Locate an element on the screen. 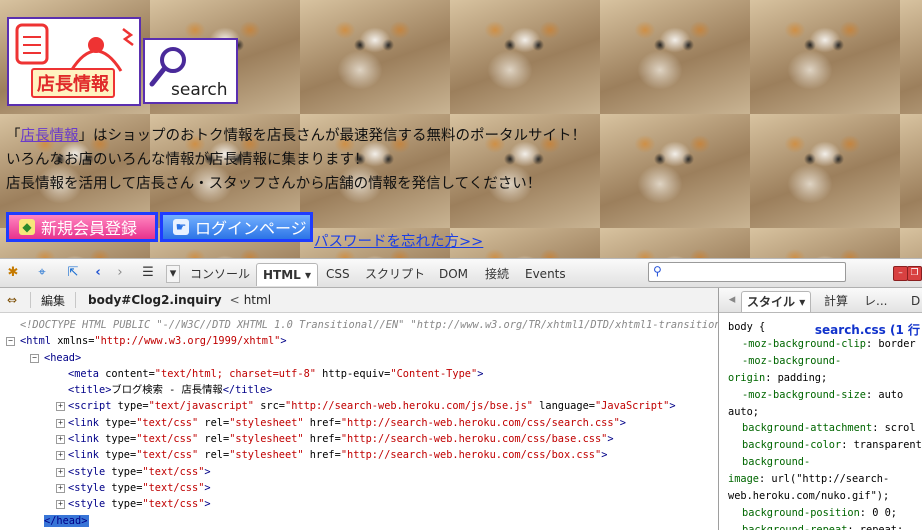  chevron-left-icon: ◂ is located at coordinates (732, 300).